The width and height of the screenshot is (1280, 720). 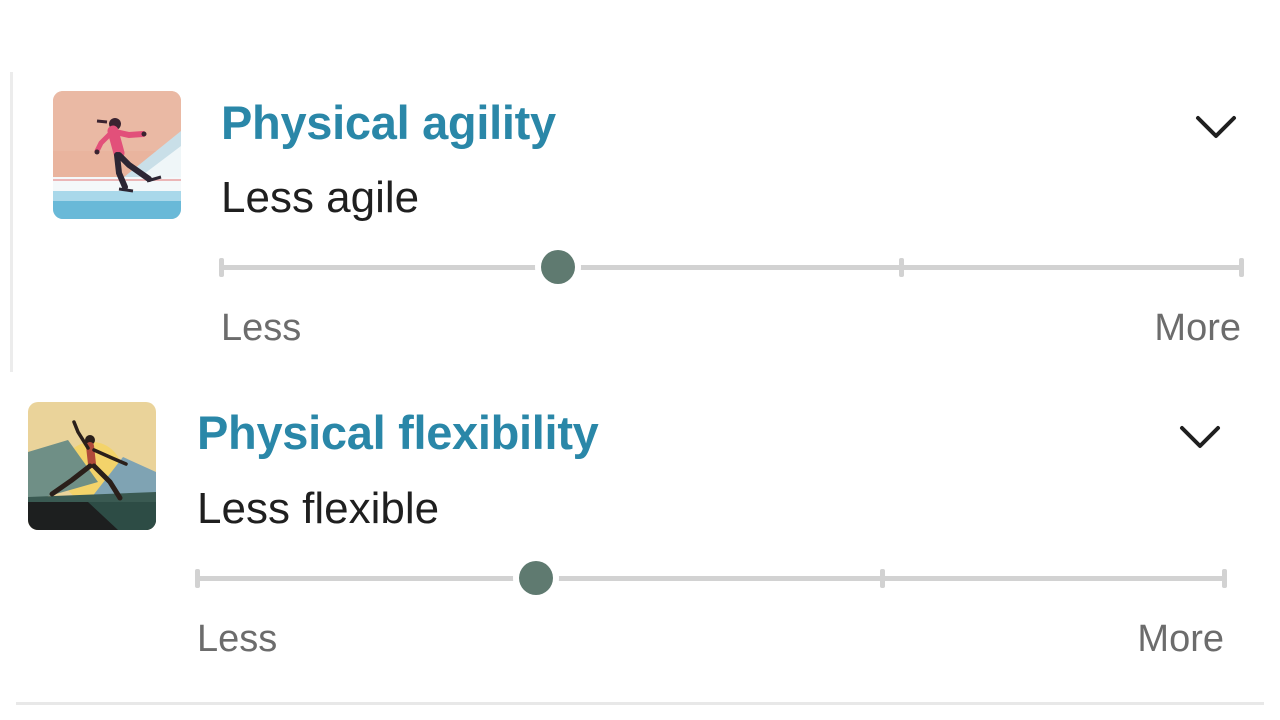 What do you see at coordinates (92, 466) in the screenshot?
I see `dancer-pose-illustration` at bounding box center [92, 466].